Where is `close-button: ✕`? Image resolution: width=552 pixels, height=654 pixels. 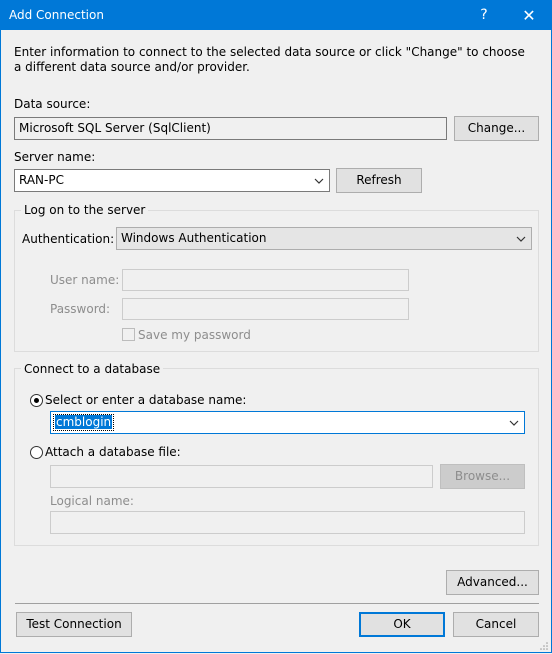
close-button: ✕ is located at coordinates (529, 15).